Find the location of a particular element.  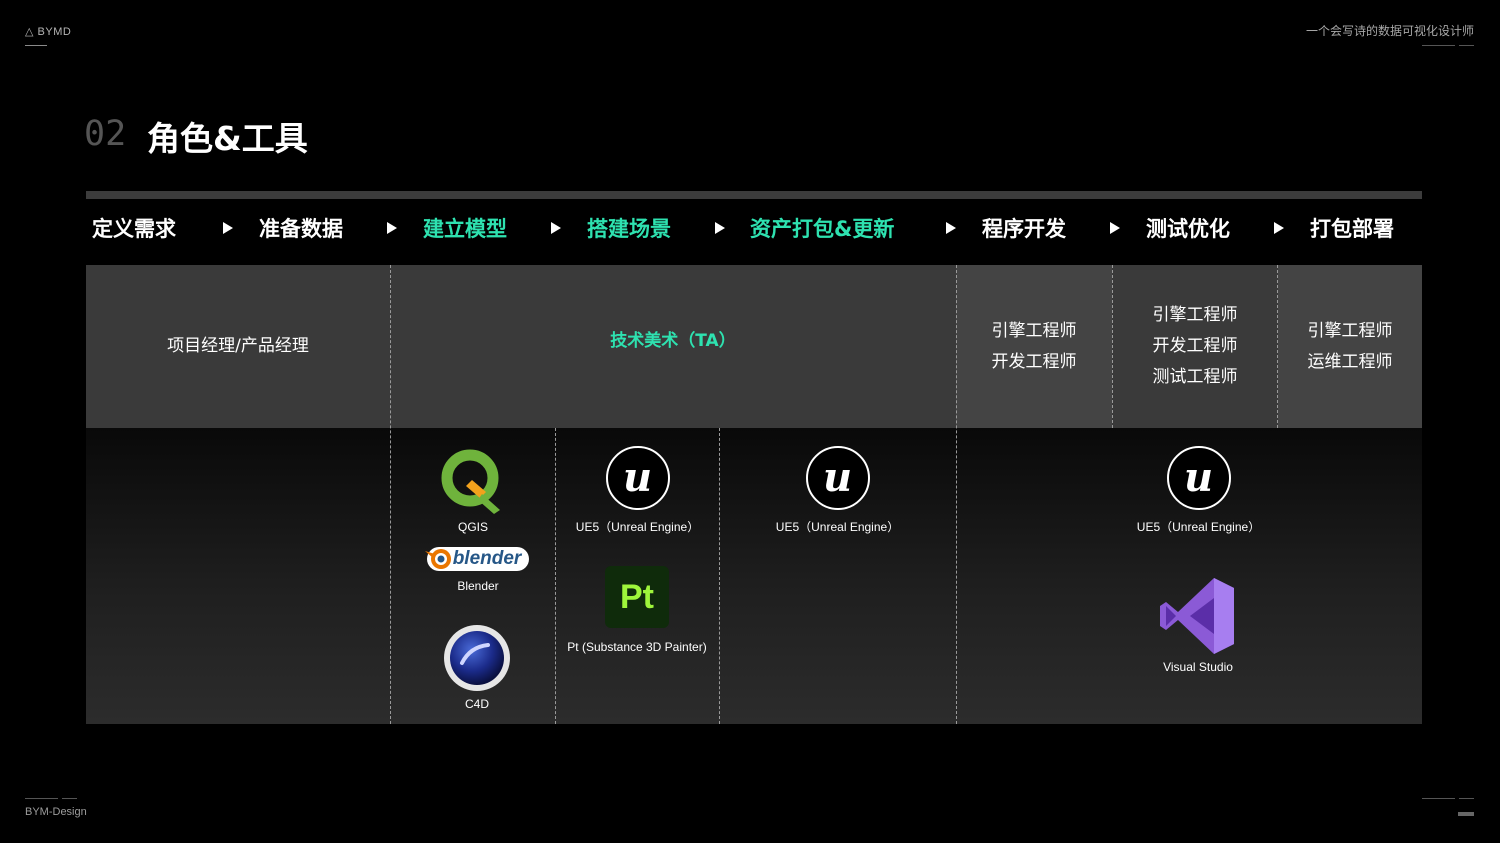

tool-blender: blender Blender is located at coordinates (478, 570).